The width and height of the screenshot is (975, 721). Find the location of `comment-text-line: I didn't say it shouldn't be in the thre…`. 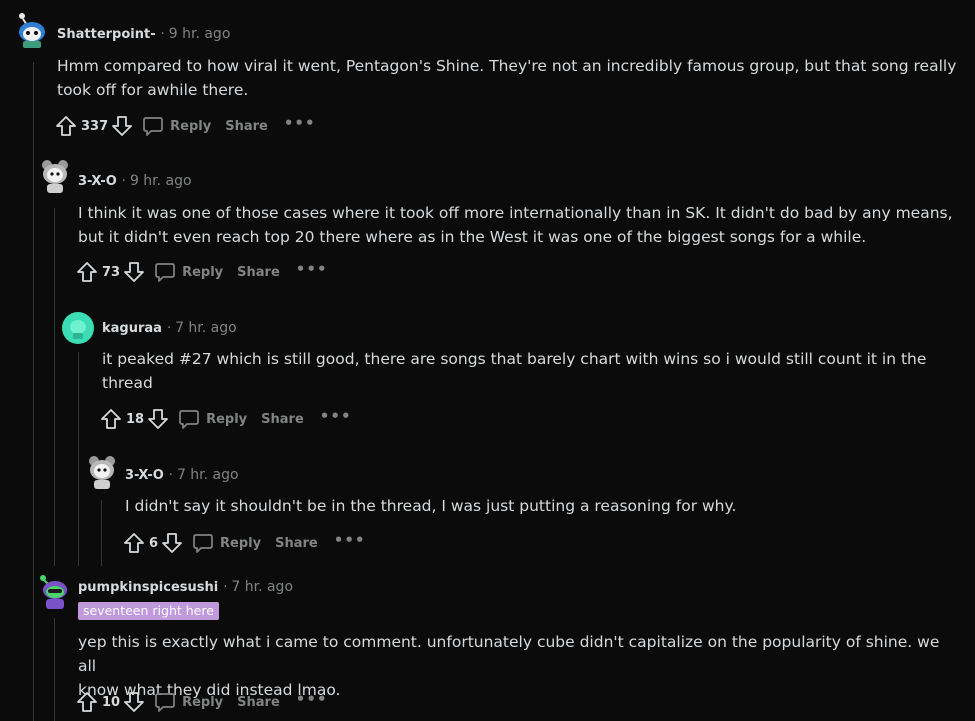

comment-text-line: I didn't say it shouldn't be in the thre… is located at coordinates (431, 506).